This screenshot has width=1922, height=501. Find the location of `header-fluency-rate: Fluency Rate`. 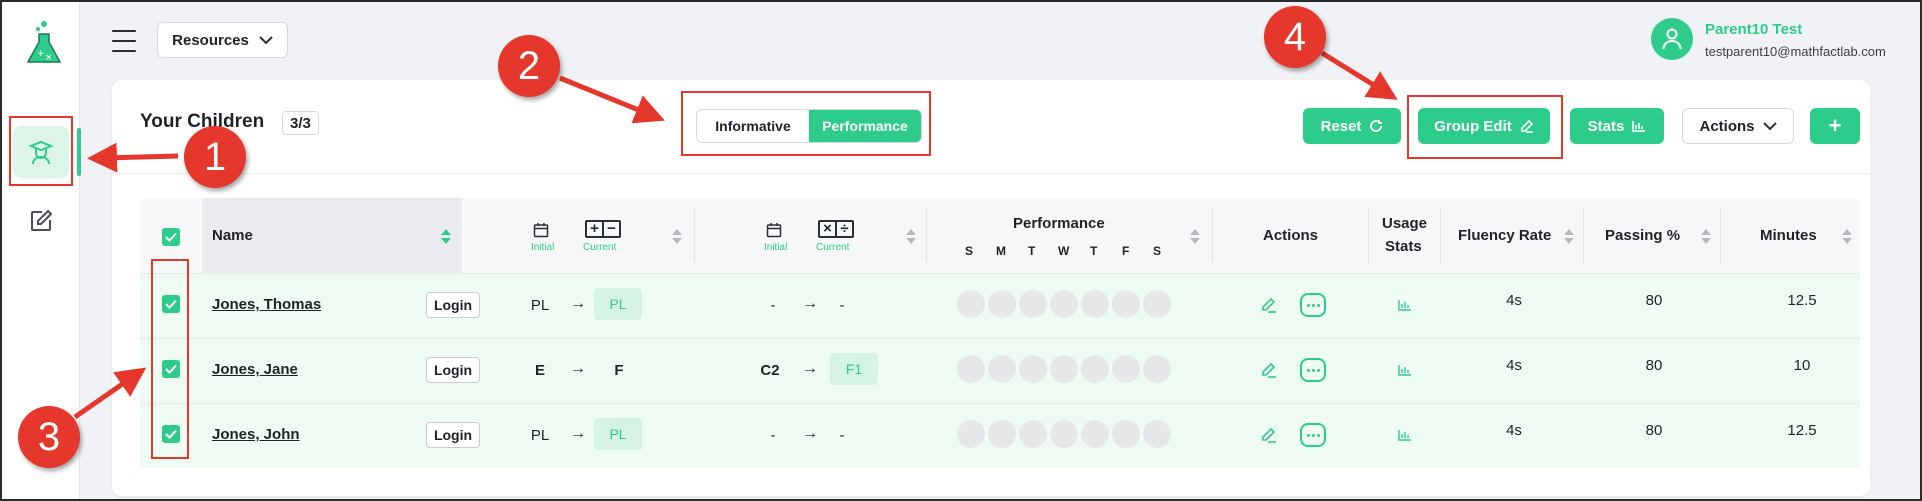

header-fluency-rate: Fluency Rate is located at coordinates (1504, 235).